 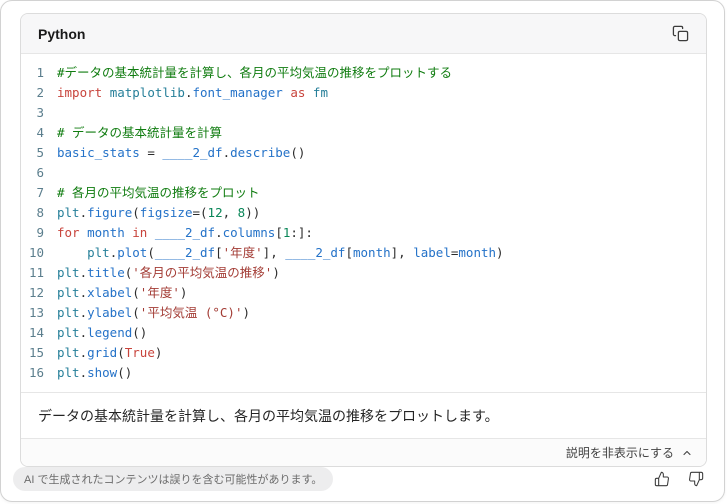 I want to click on code-line: 9 for month in ____2_df.columns[1:]:, so click(x=363, y=233).